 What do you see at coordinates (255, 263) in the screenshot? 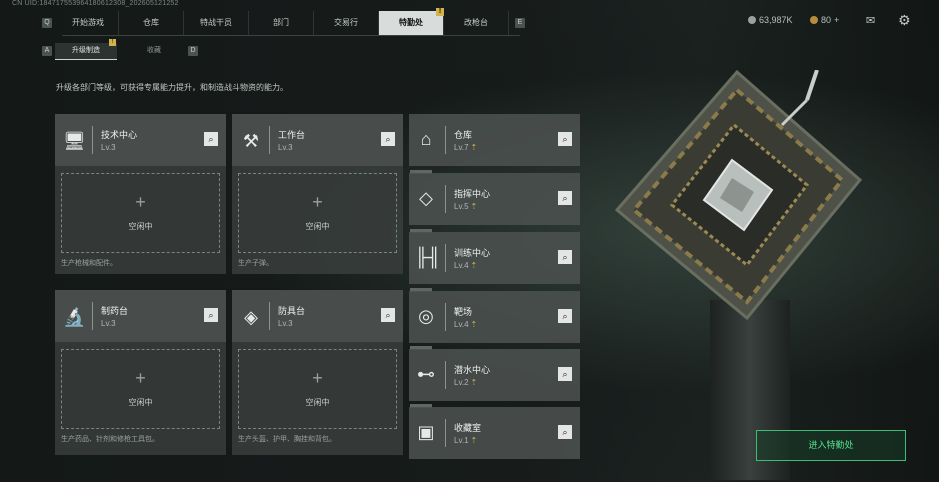
I see `workshop-description: 生产子弹。` at bounding box center [255, 263].